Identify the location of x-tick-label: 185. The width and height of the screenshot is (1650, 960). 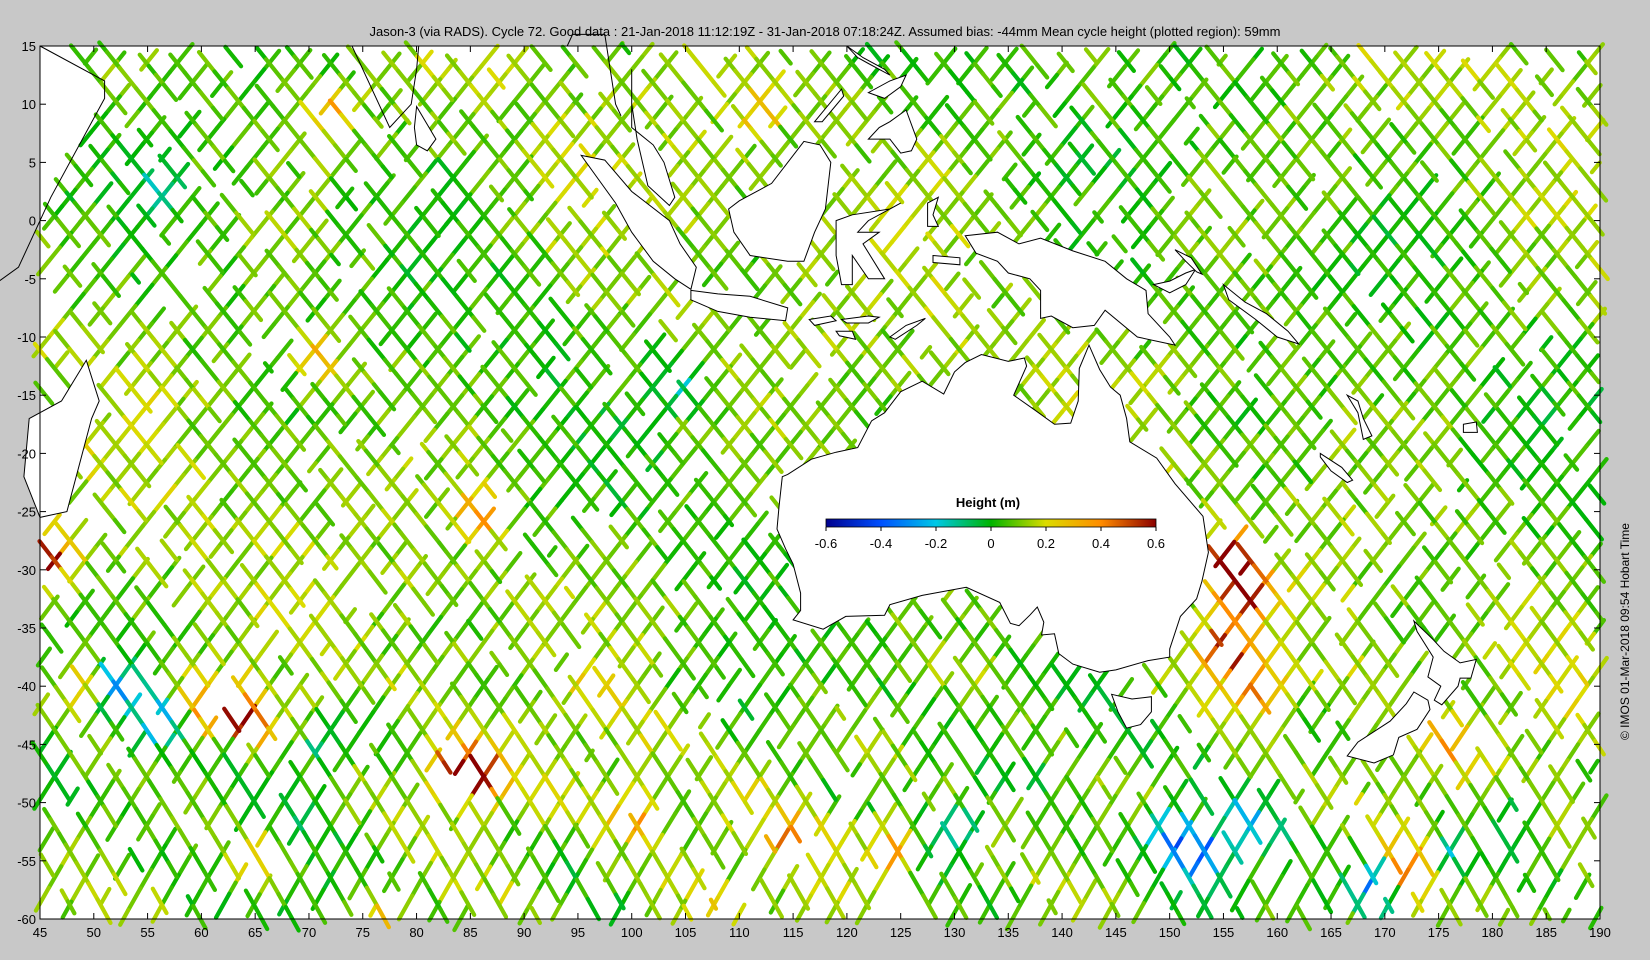
(1546, 932).